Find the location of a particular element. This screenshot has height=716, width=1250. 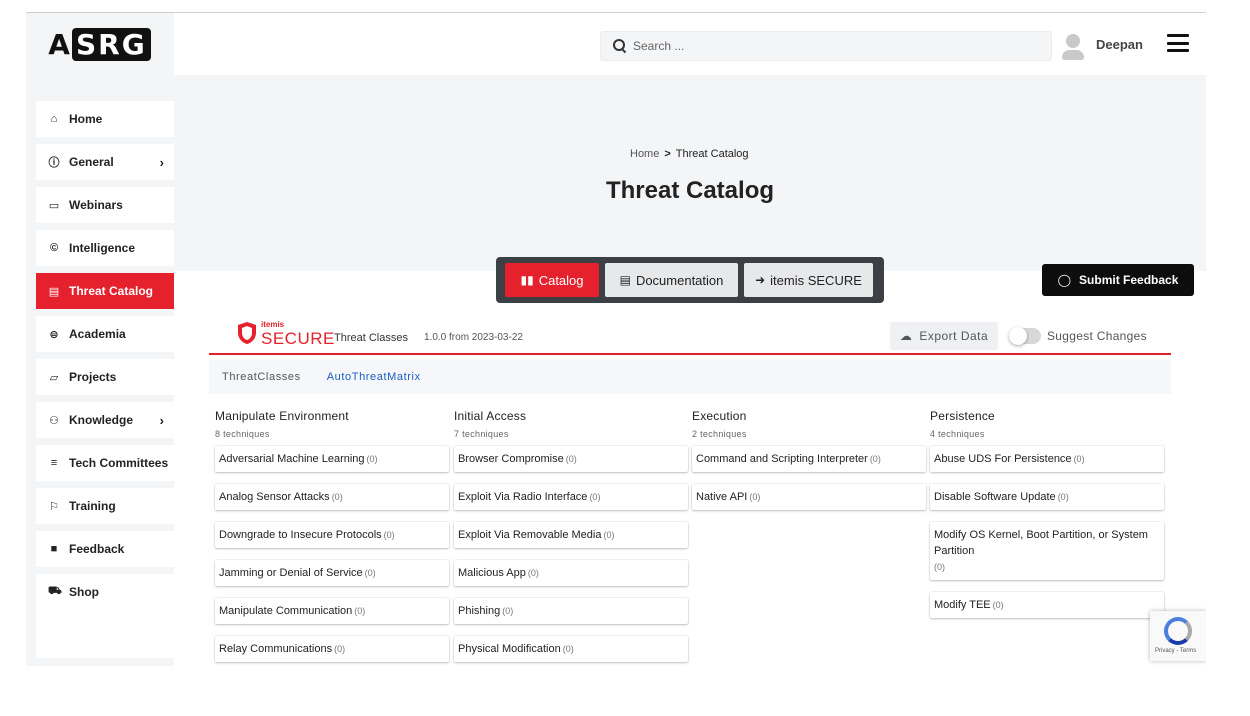

technique-card: Relay Communications (0) is located at coordinates (332, 649).